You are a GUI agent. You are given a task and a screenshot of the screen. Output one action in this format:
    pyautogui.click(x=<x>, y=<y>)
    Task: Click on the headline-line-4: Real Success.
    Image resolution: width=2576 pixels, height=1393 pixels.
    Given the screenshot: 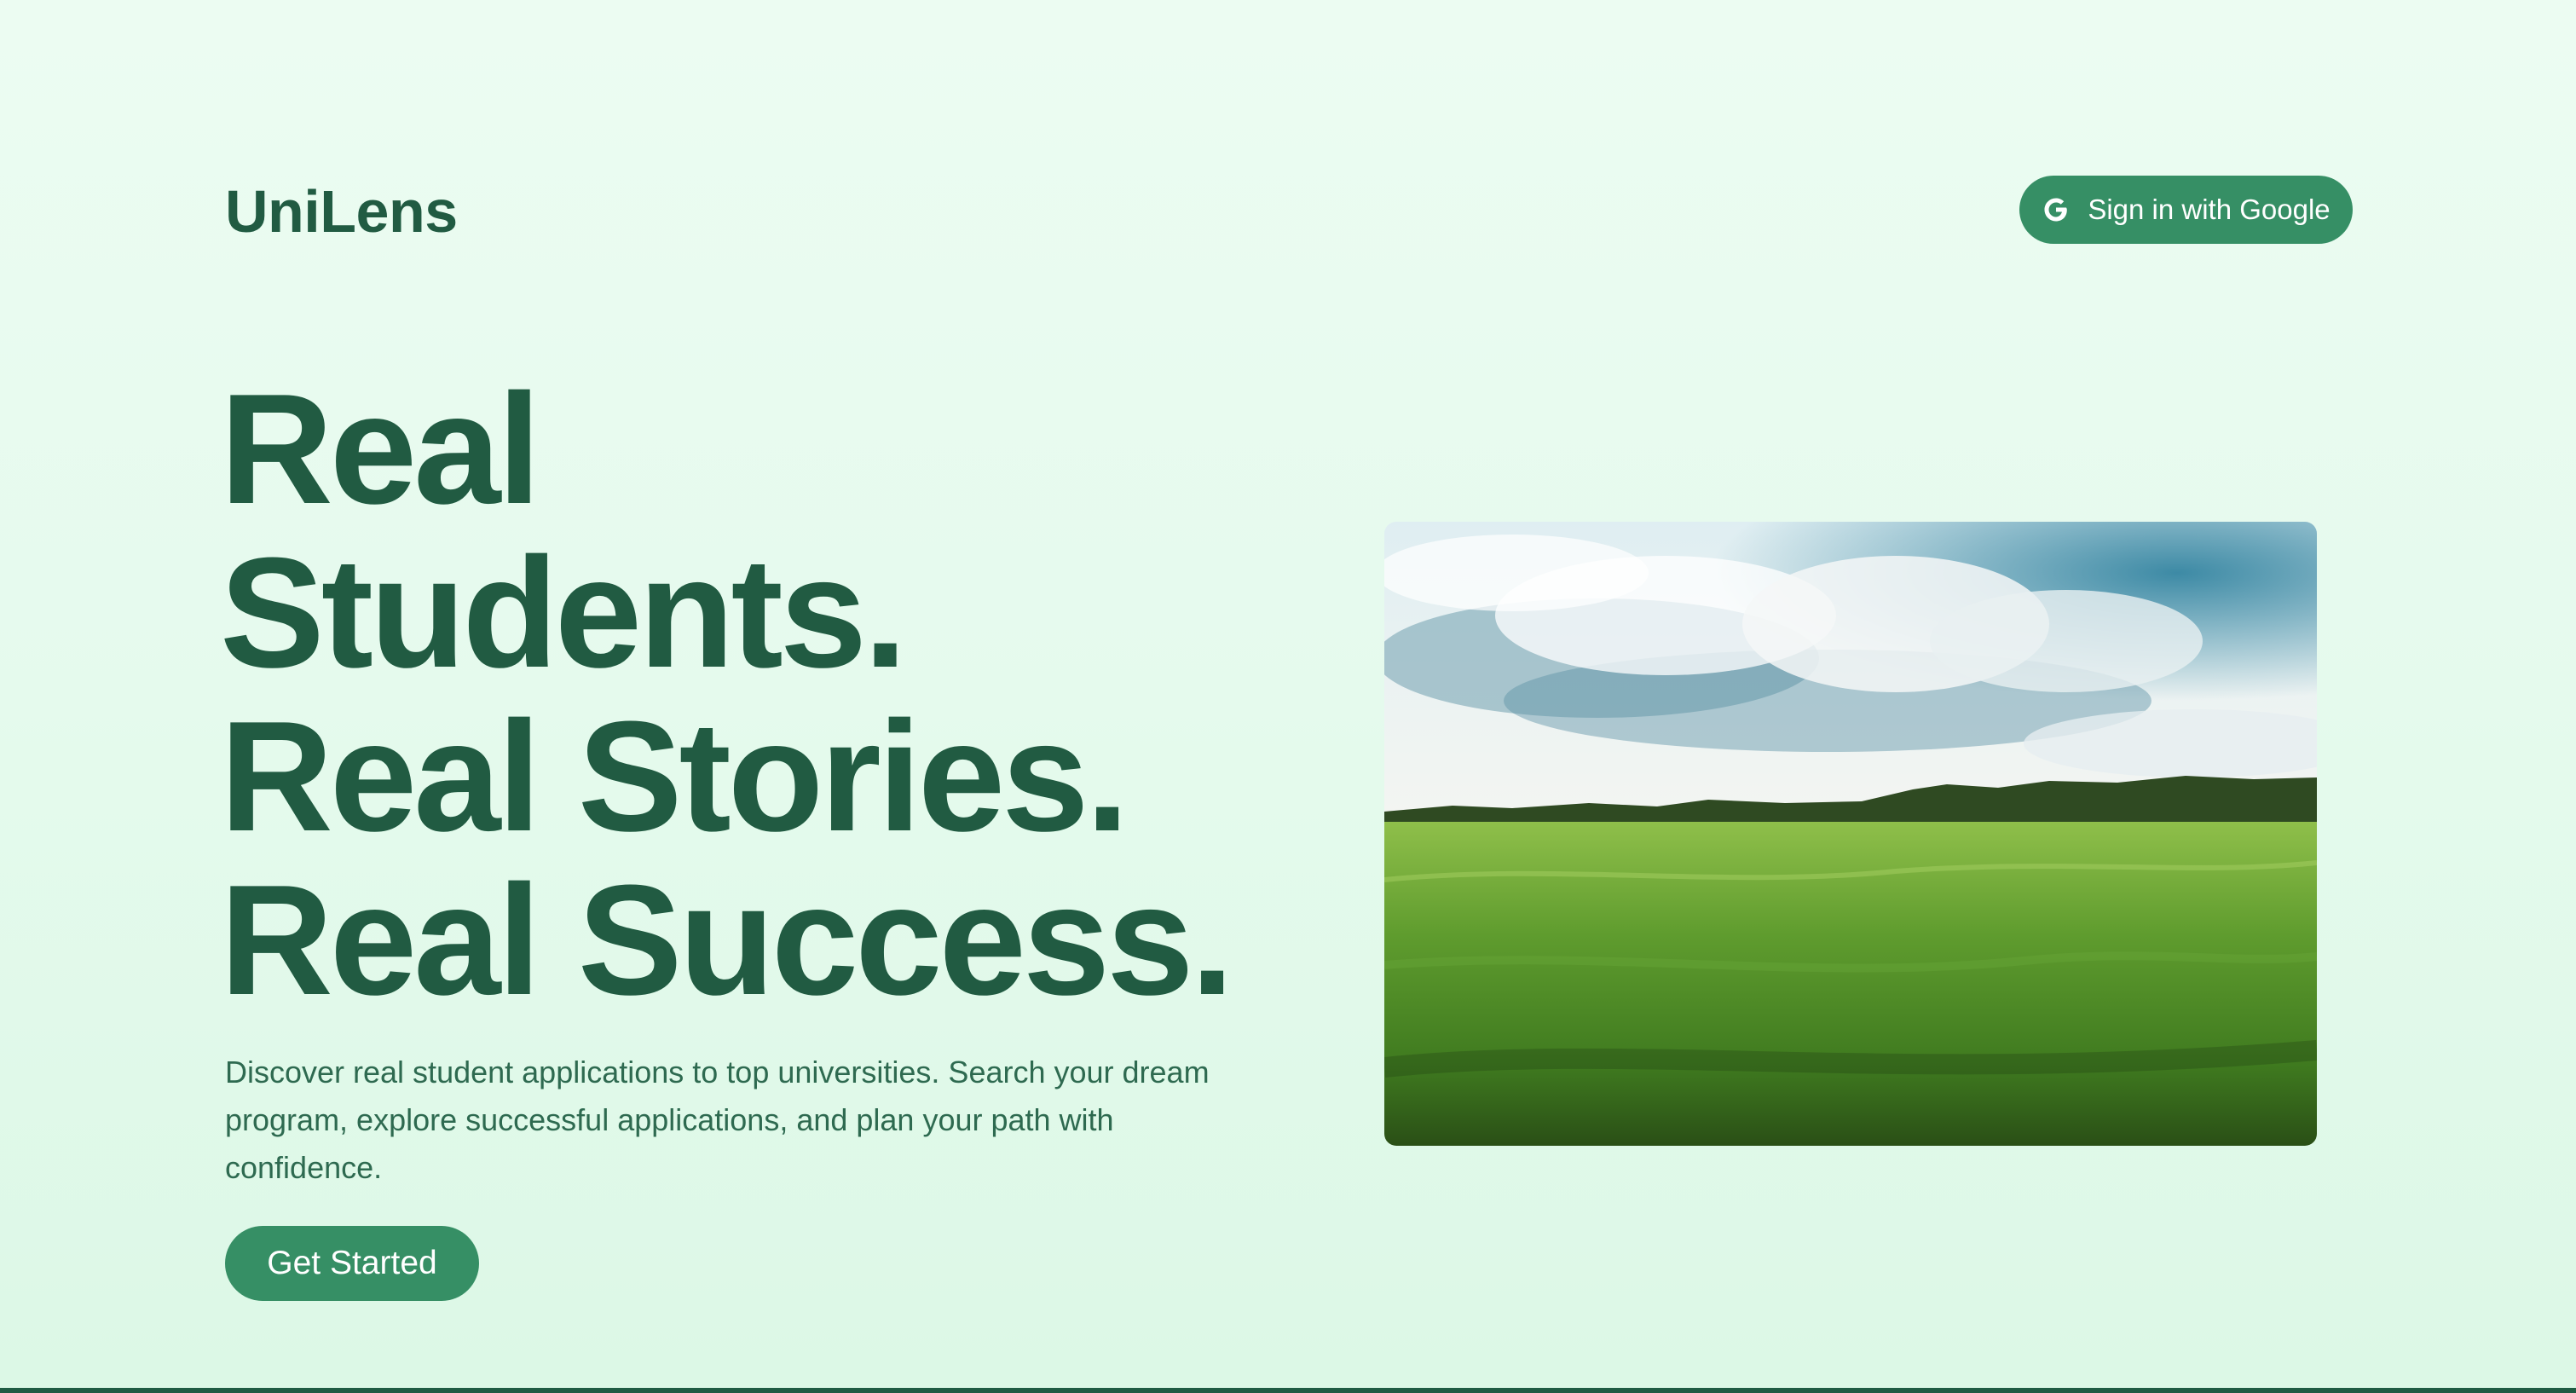 What is the action you would take?
    pyautogui.click(x=727, y=940)
    